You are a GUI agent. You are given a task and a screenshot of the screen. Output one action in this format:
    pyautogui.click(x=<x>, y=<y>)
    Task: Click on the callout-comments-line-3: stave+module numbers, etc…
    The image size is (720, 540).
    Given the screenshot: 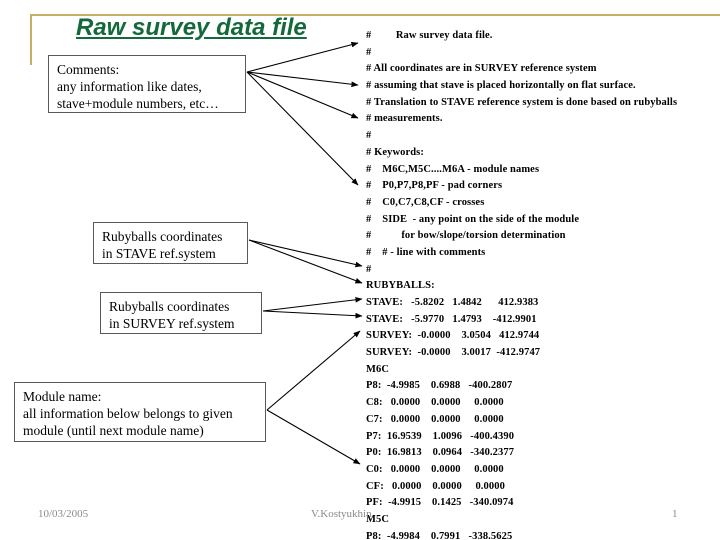 What is the action you would take?
    pyautogui.click(x=138, y=103)
    